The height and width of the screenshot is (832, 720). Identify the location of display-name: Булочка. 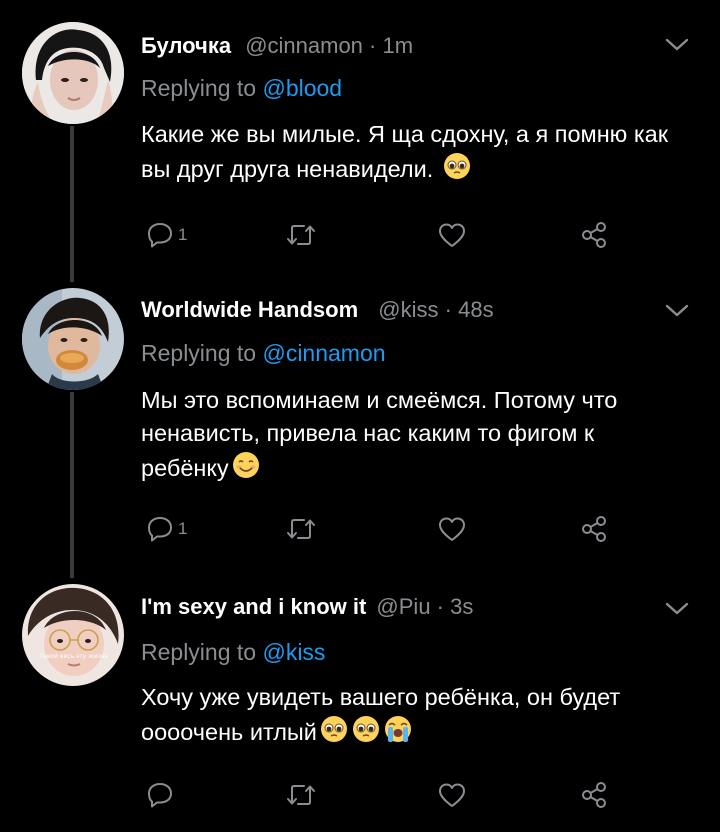
(186, 45).